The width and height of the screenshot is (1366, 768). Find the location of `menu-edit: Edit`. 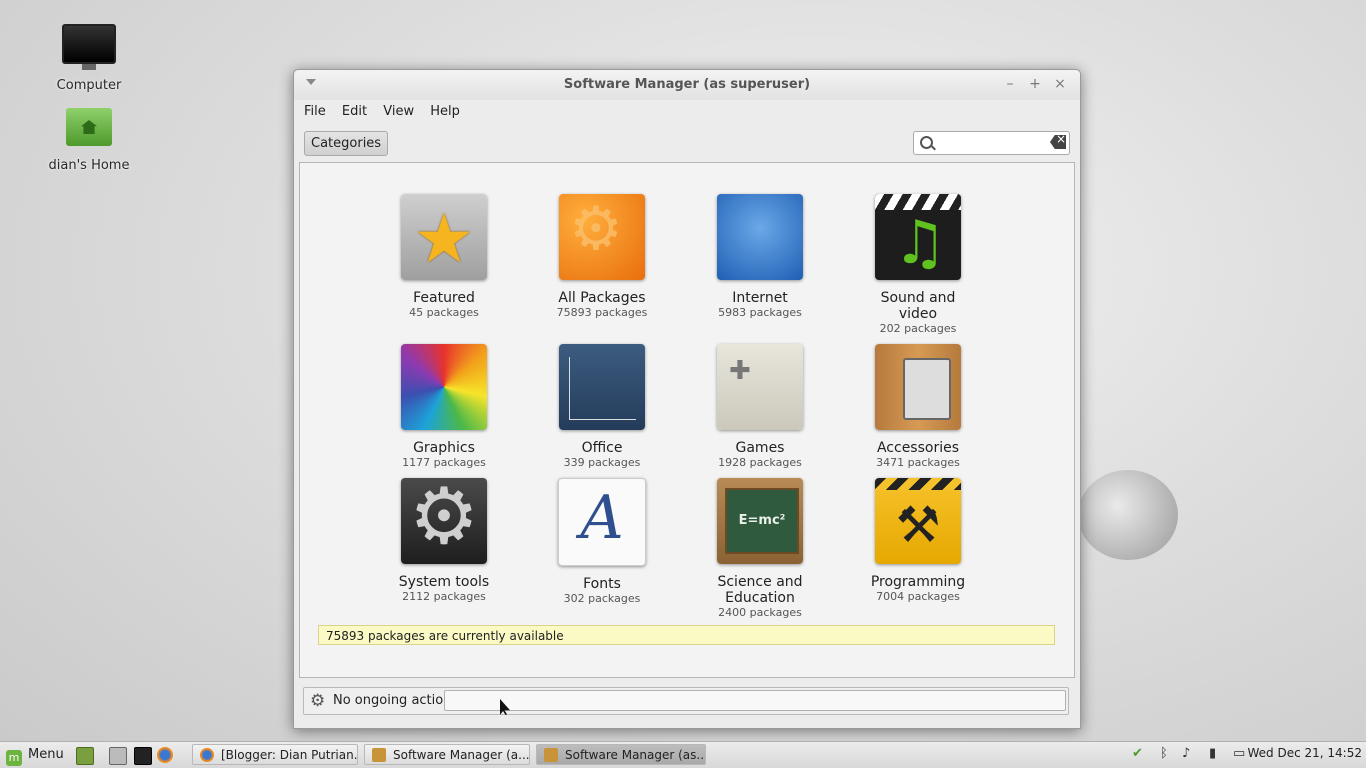

menu-edit: Edit is located at coordinates (354, 111).